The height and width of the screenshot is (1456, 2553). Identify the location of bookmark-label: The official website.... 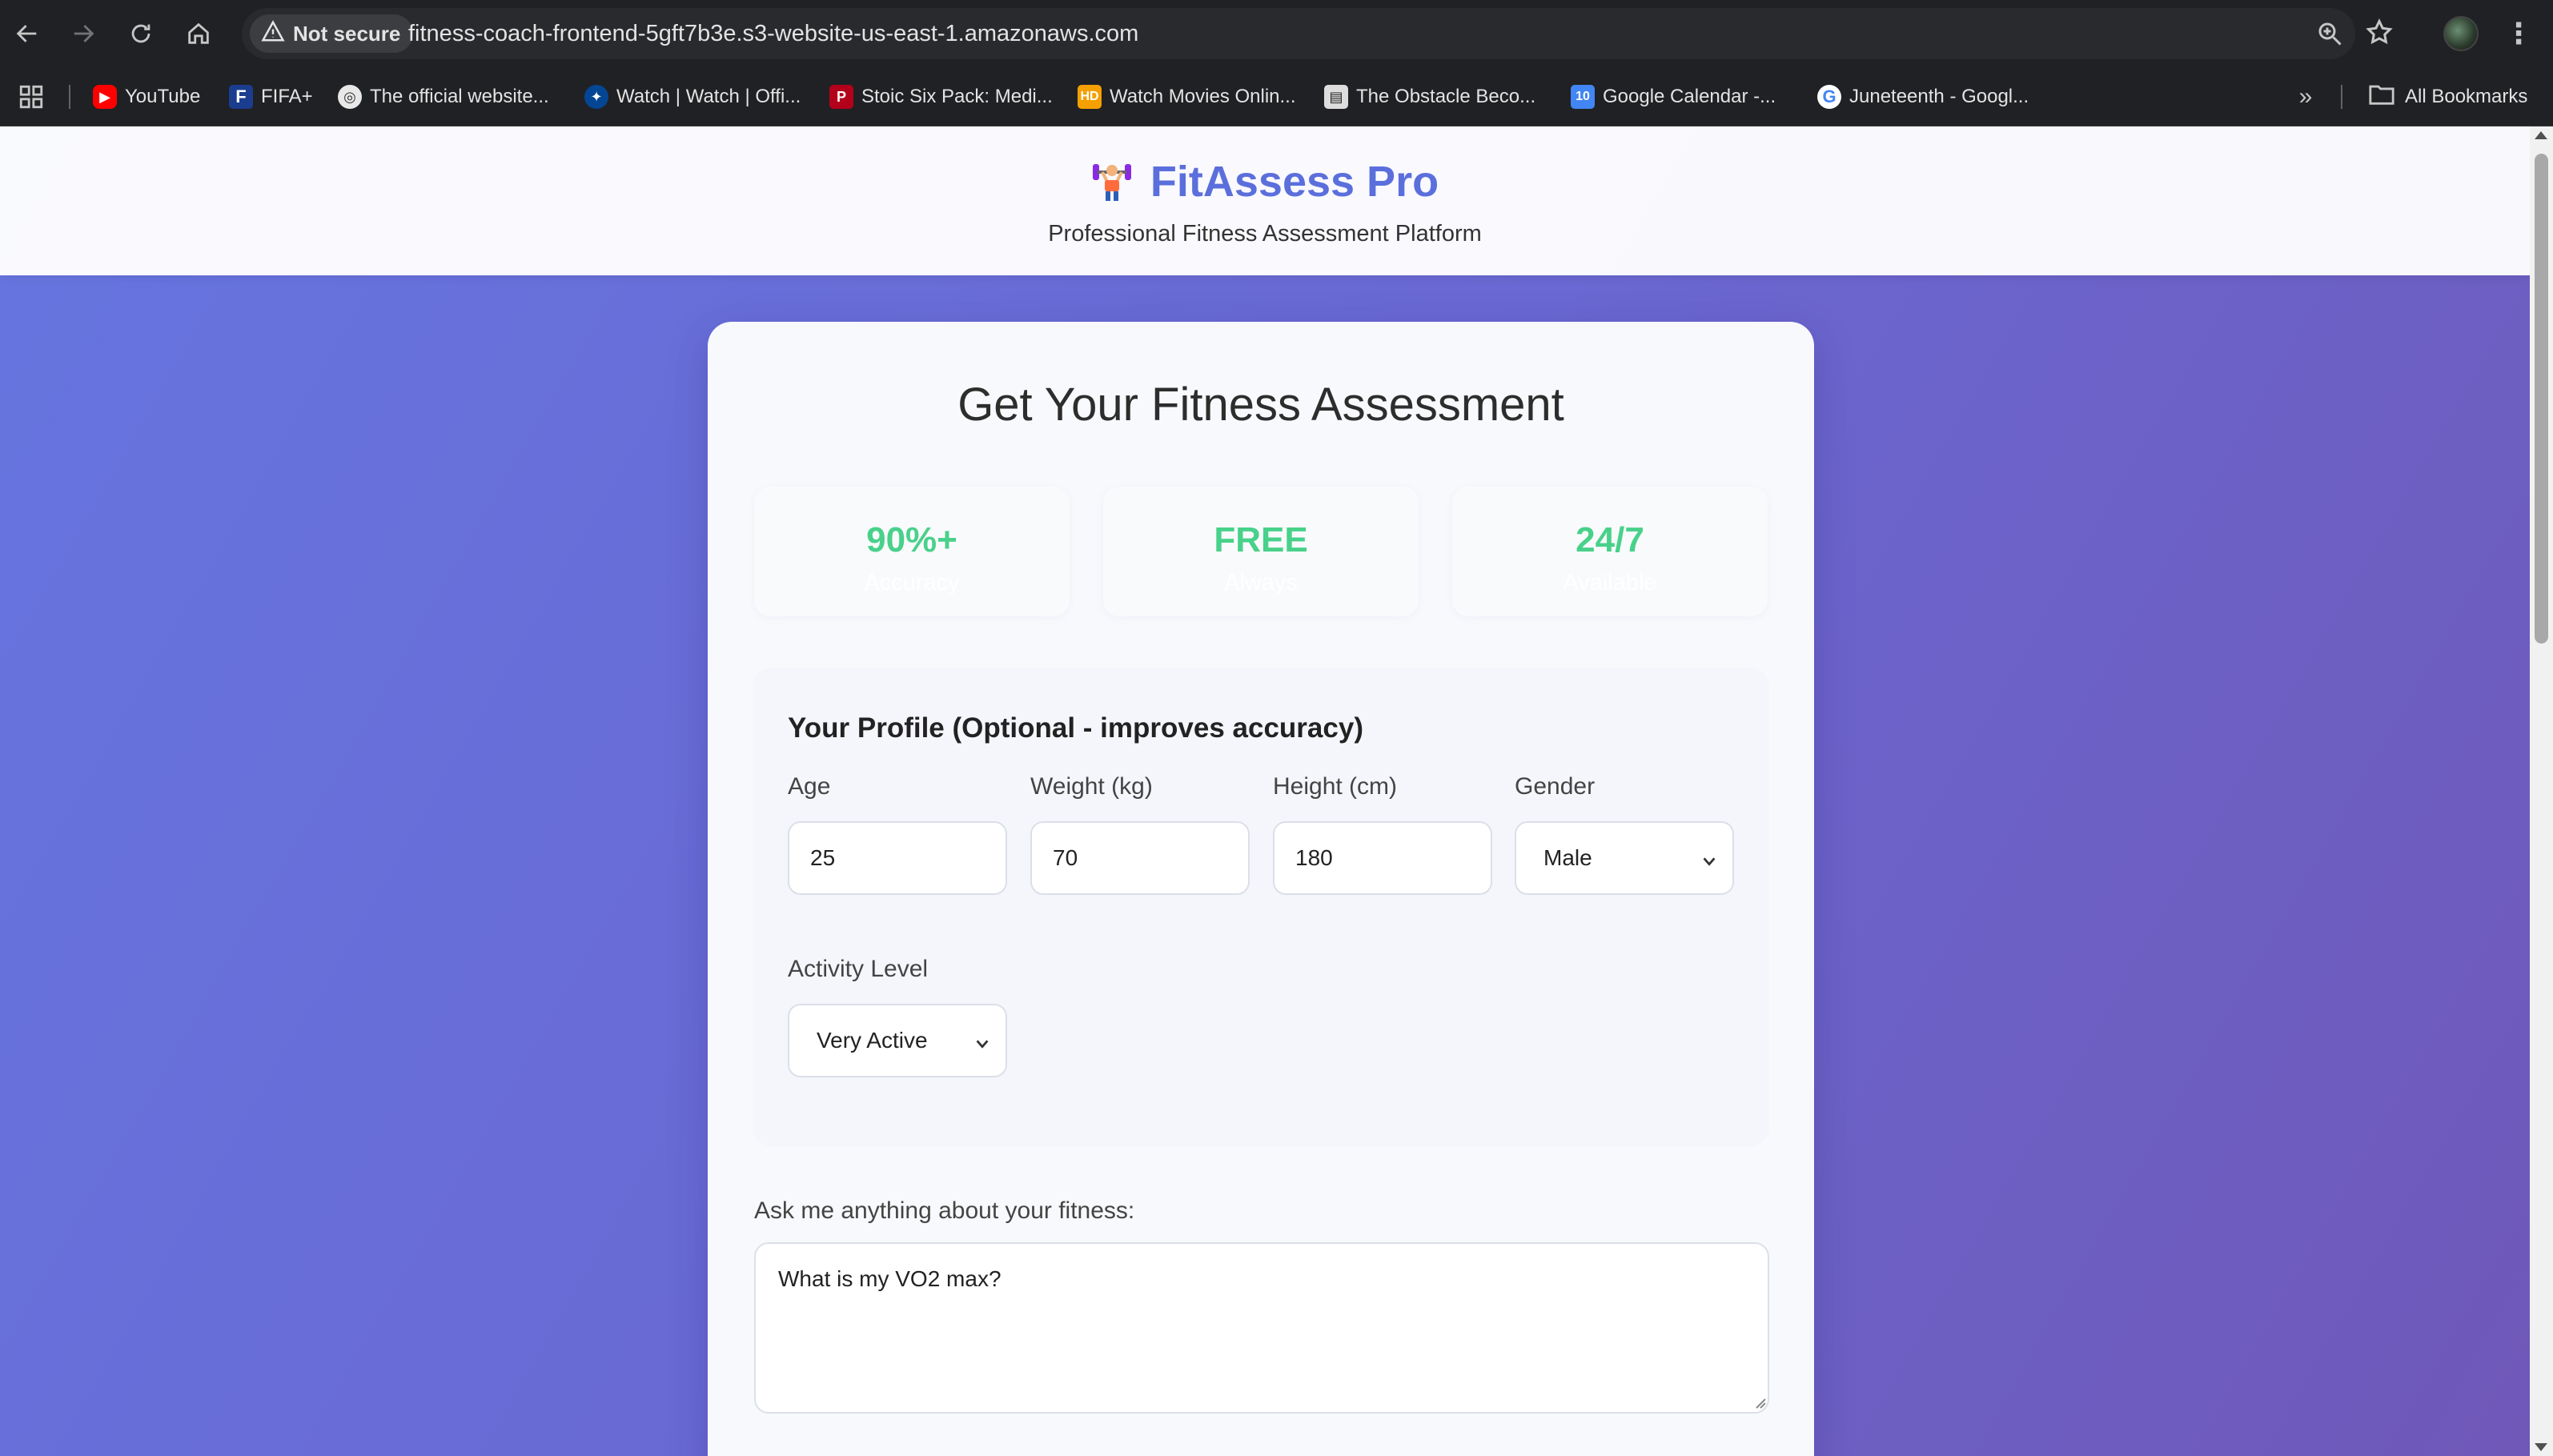
(459, 96).